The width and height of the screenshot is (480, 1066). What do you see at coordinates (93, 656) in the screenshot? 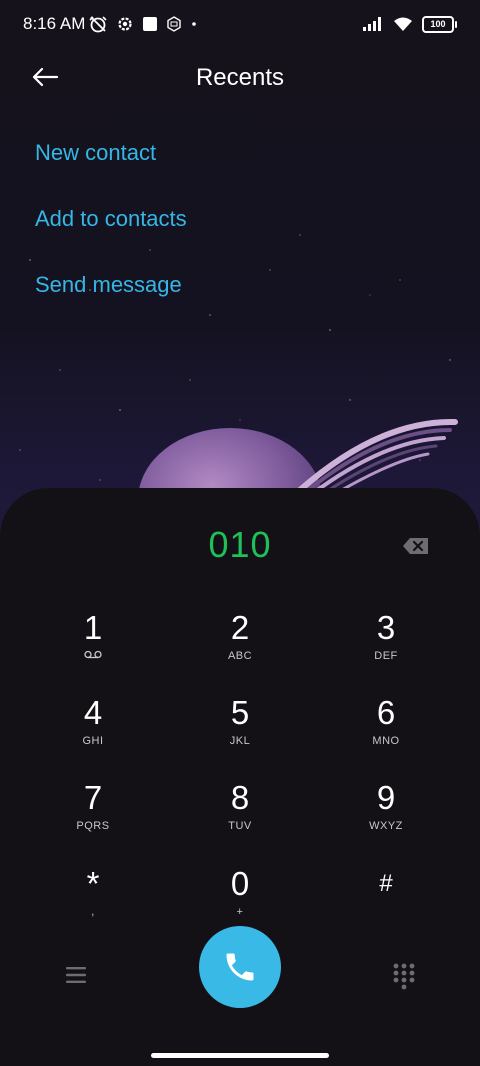
I see `voicemail-icon` at bounding box center [93, 656].